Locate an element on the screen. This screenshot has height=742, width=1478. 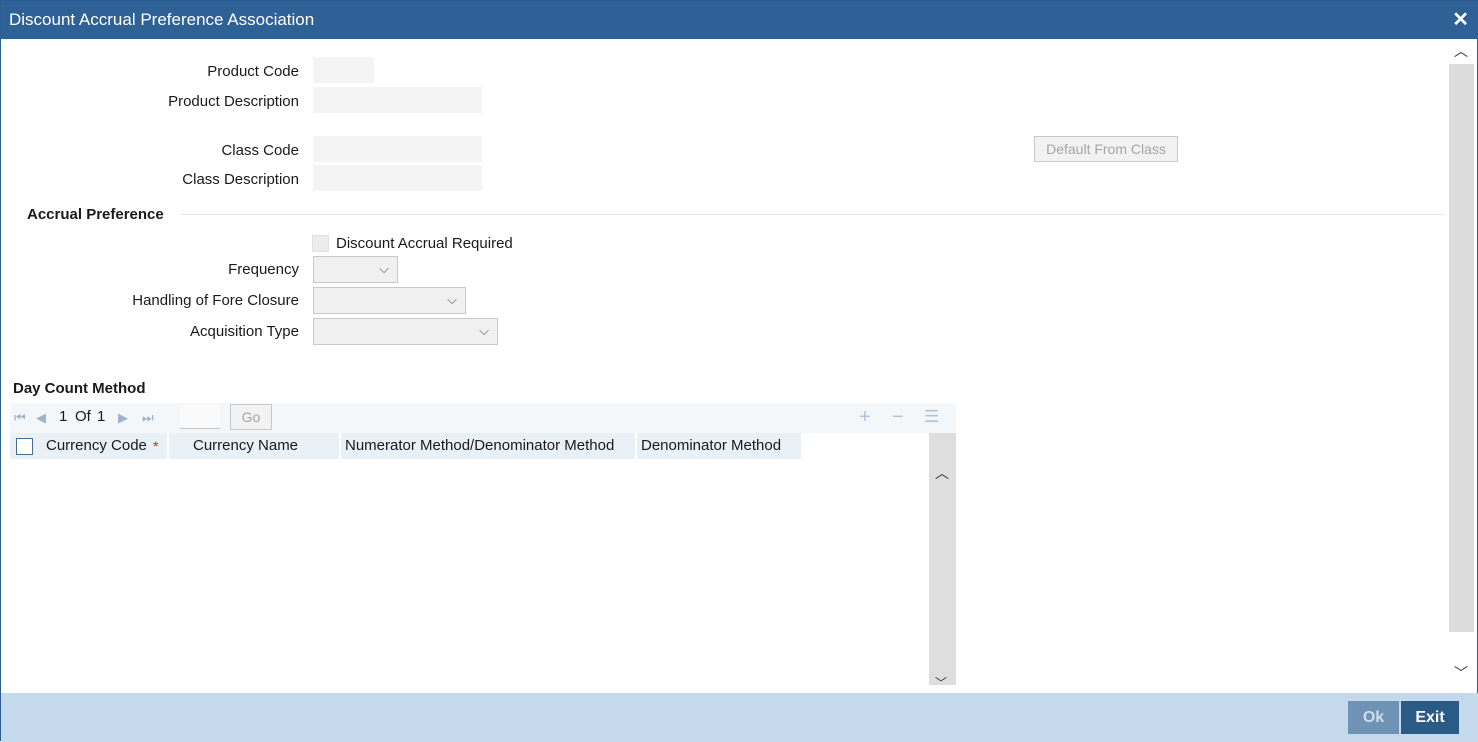
day-count-method-title: Day Count Method is located at coordinates (79, 388).